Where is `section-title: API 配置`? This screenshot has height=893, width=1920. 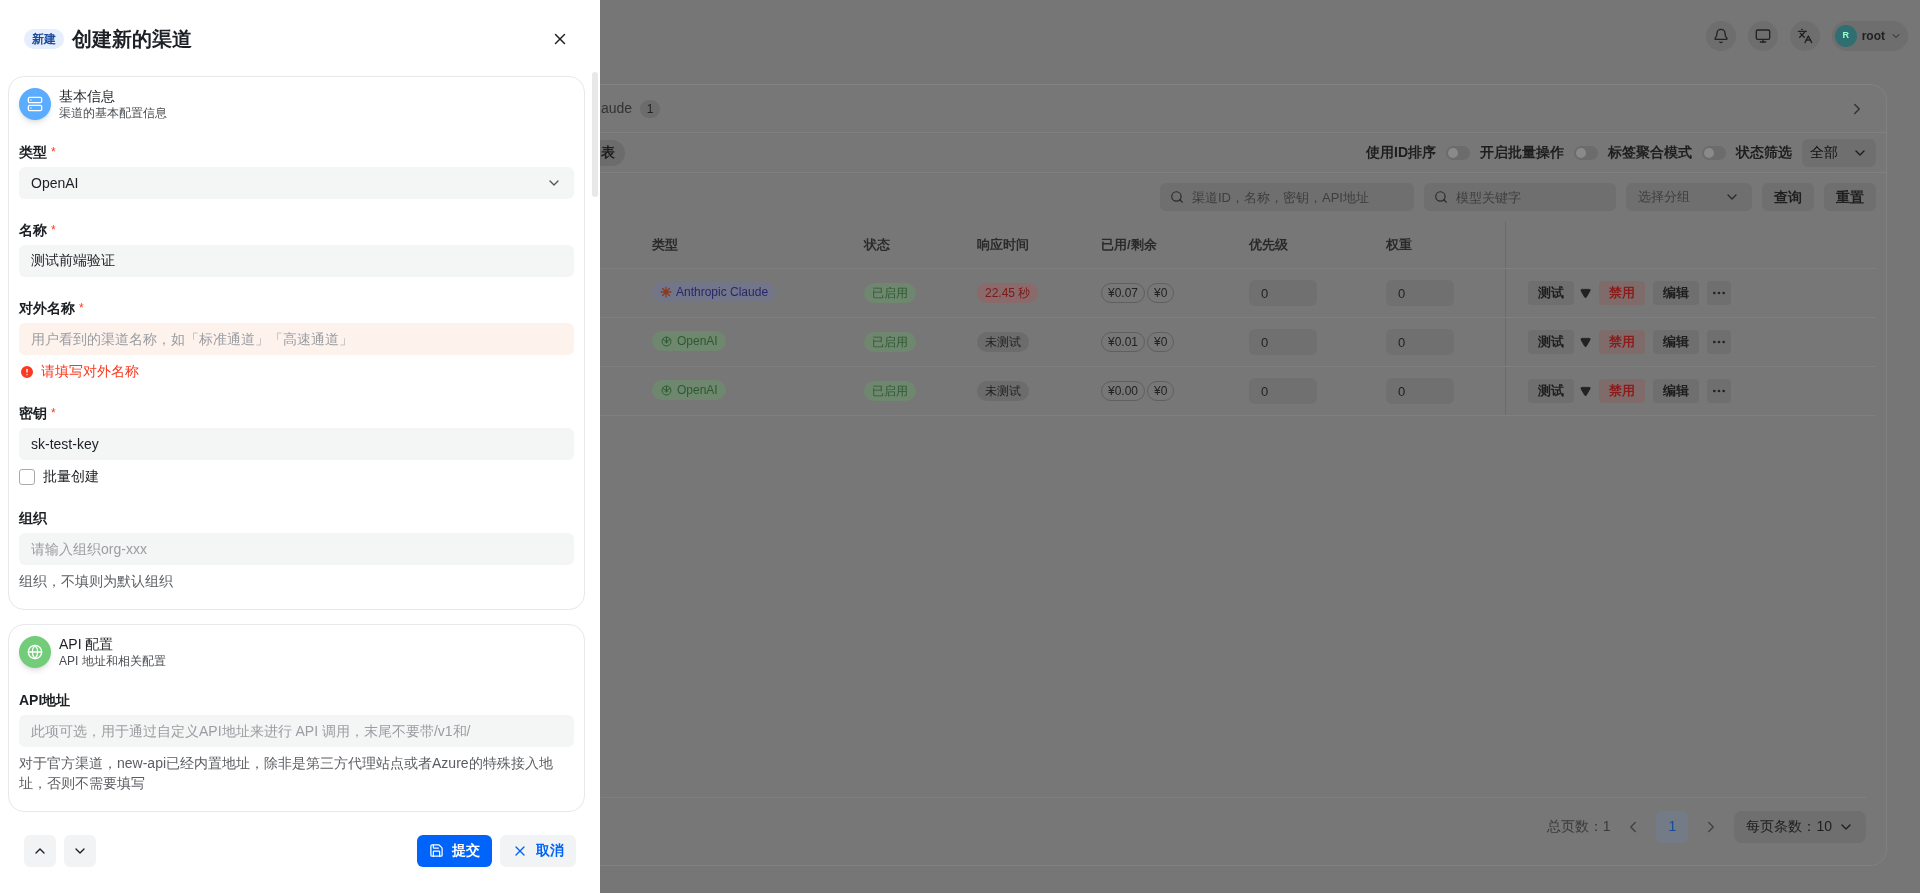
section-title: API 配置 is located at coordinates (87, 644).